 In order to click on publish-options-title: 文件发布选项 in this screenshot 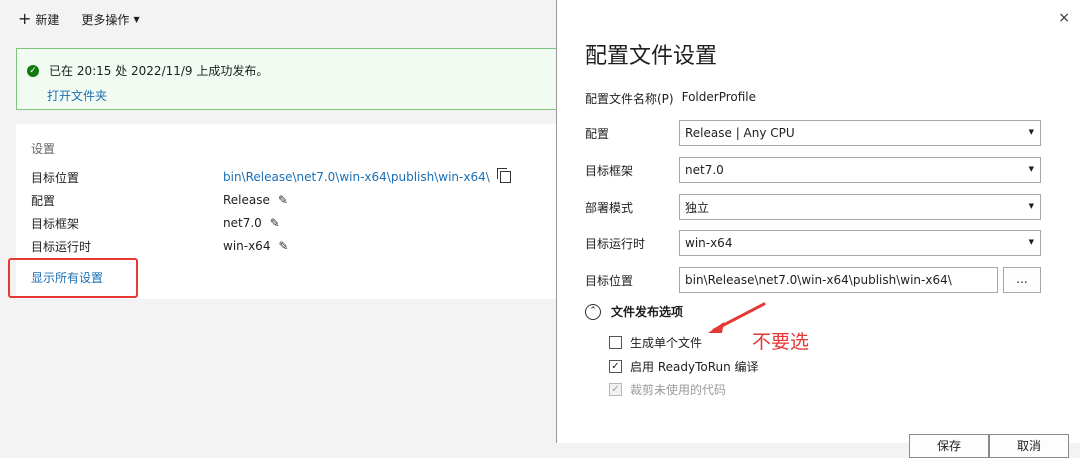, I will do `click(647, 312)`.